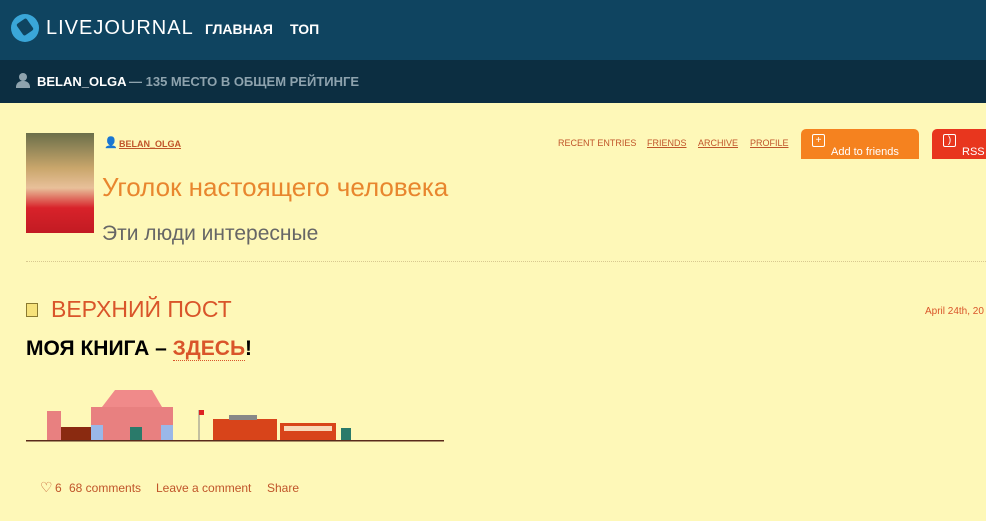 Image resolution: width=986 pixels, height=521 pixels. I want to click on livejournal-logo-icon, so click(25, 28).